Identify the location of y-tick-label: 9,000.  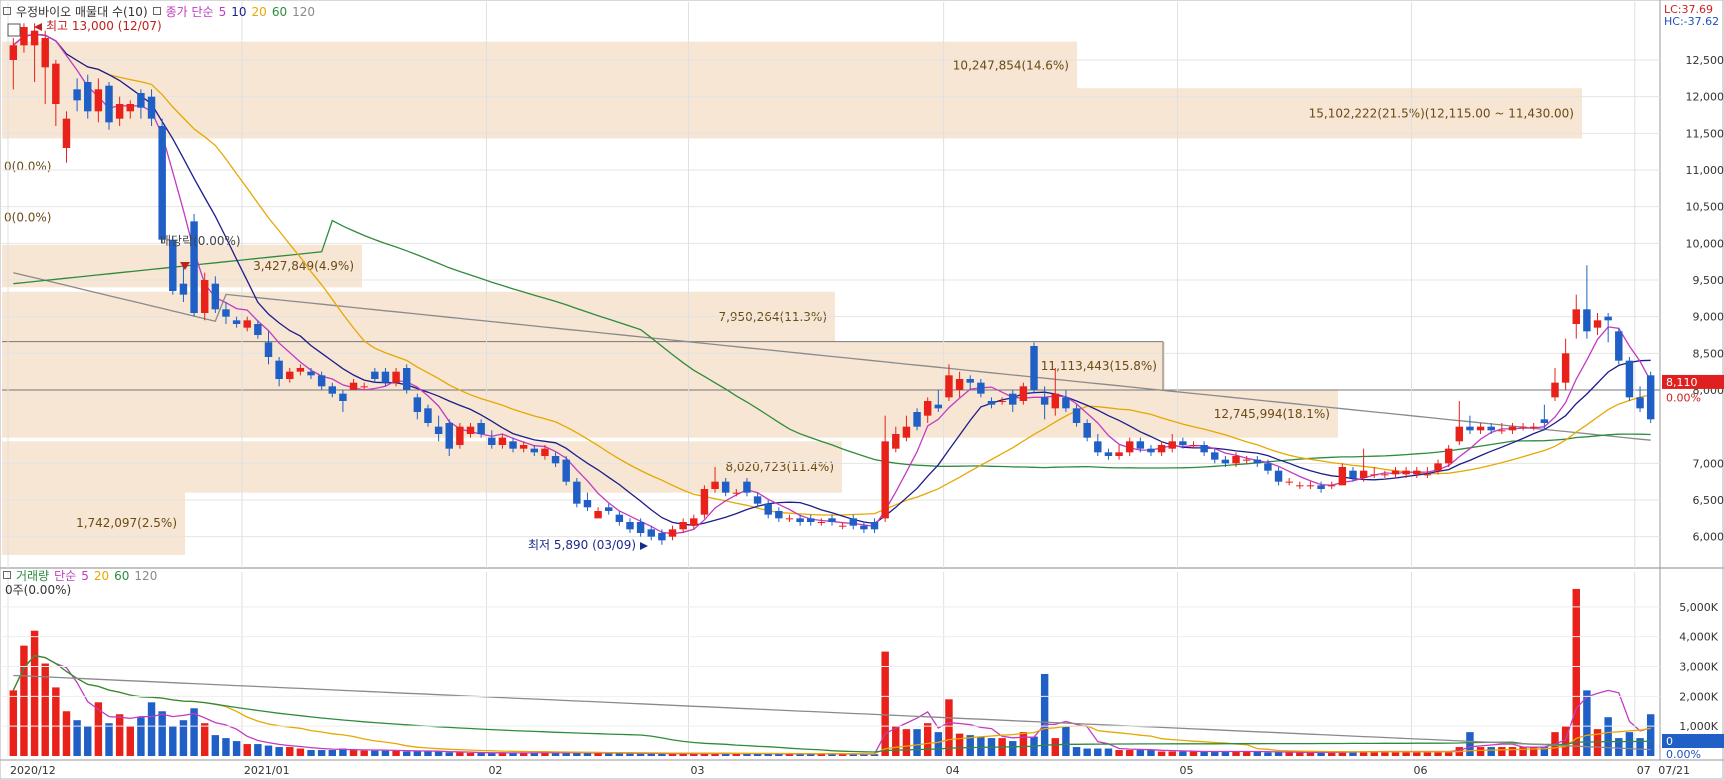
(1708, 317).